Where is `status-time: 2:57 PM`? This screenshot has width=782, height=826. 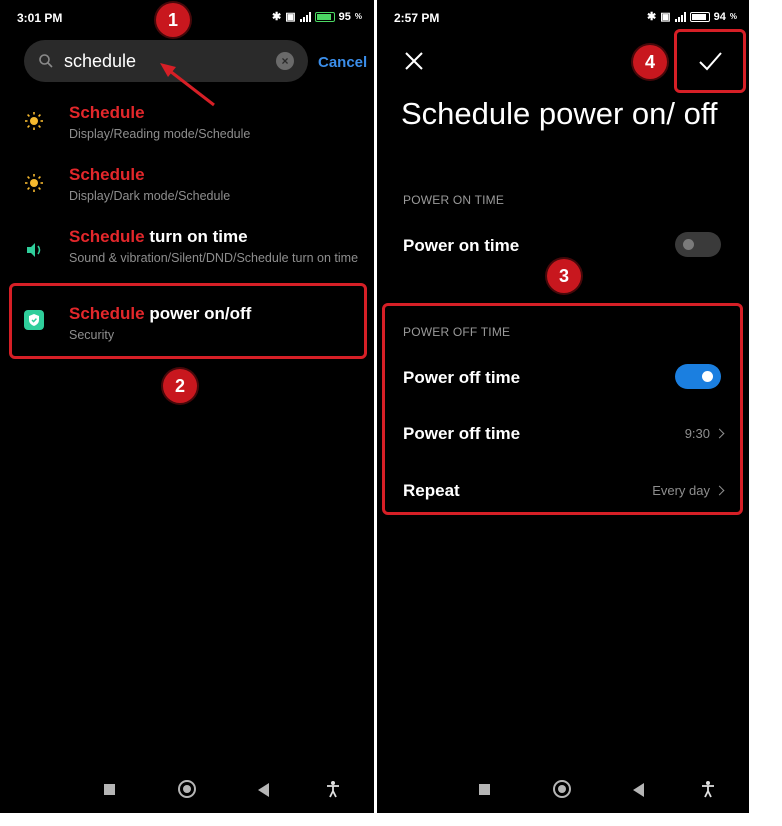
status-time: 2:57 PM is located at coordinates (417, 18).